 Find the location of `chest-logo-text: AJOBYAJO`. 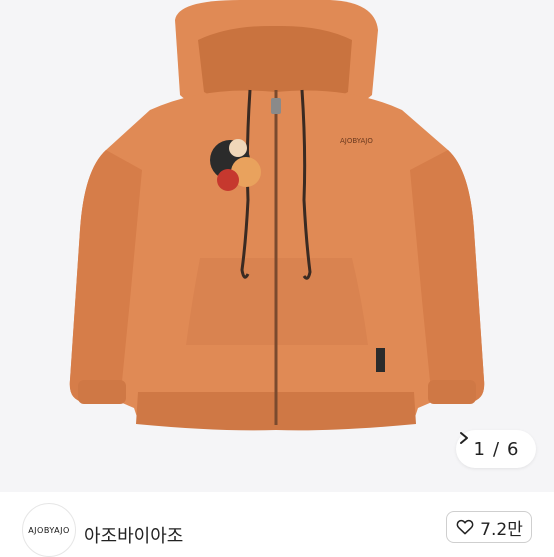

chest-logo-text: AJOBYAJO is located at coordinates (356, 141).